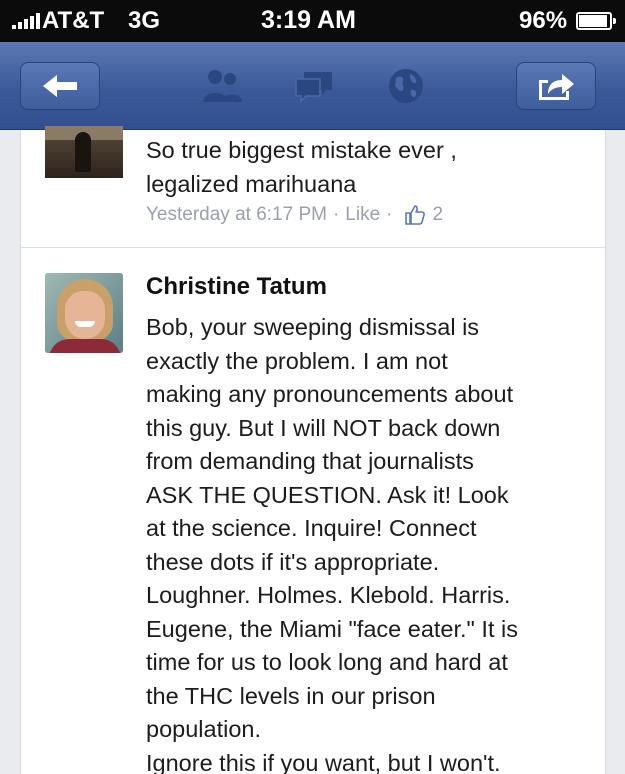  I want to click on share-icon, so click(556, 87).